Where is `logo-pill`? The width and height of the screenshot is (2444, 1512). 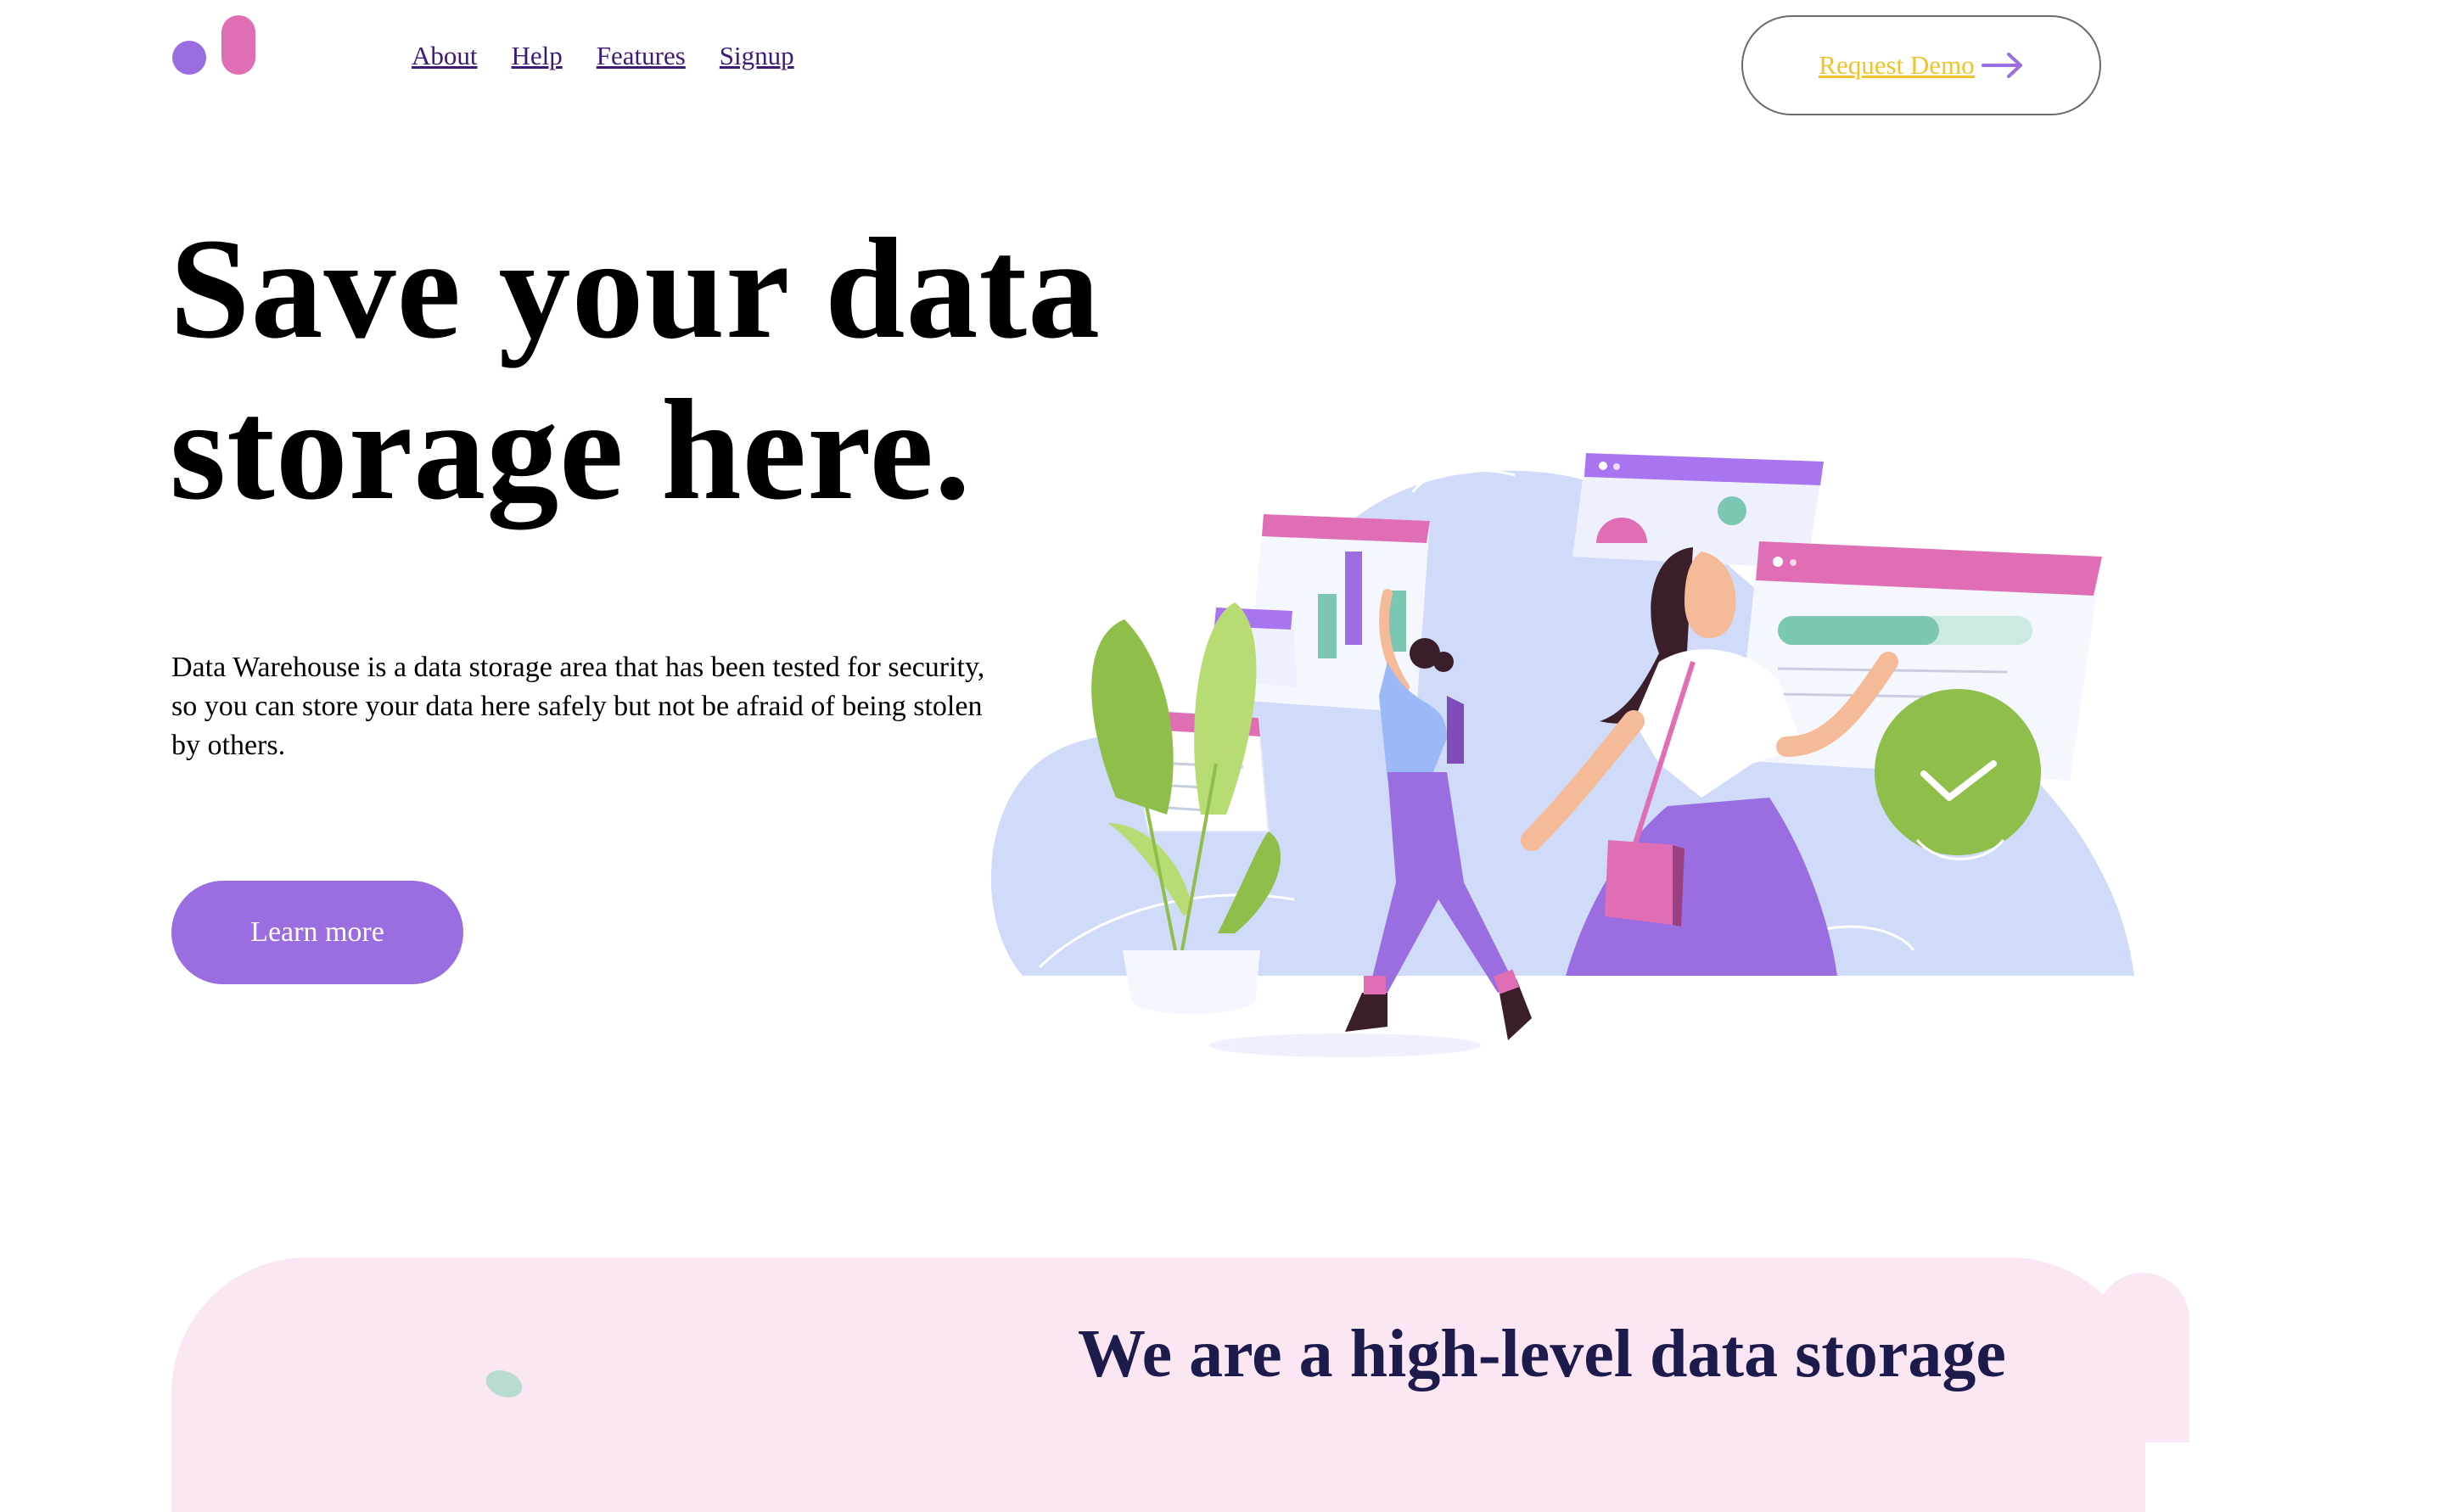
logo-pill is located at coordinates (238, 45).